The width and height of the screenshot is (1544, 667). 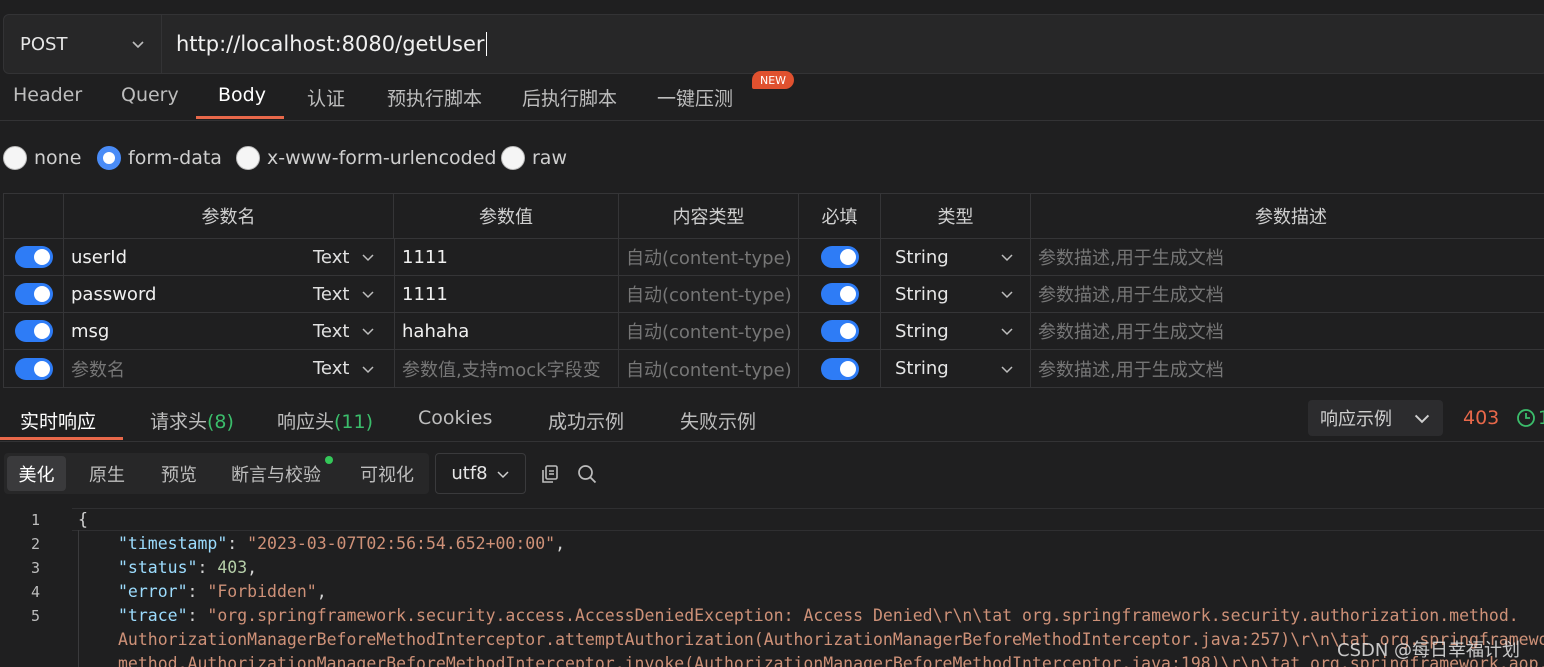 What do you see at coordinates (114, 294) in the screenshot?
I see `param-name: password` at bounding box center [114, 294].